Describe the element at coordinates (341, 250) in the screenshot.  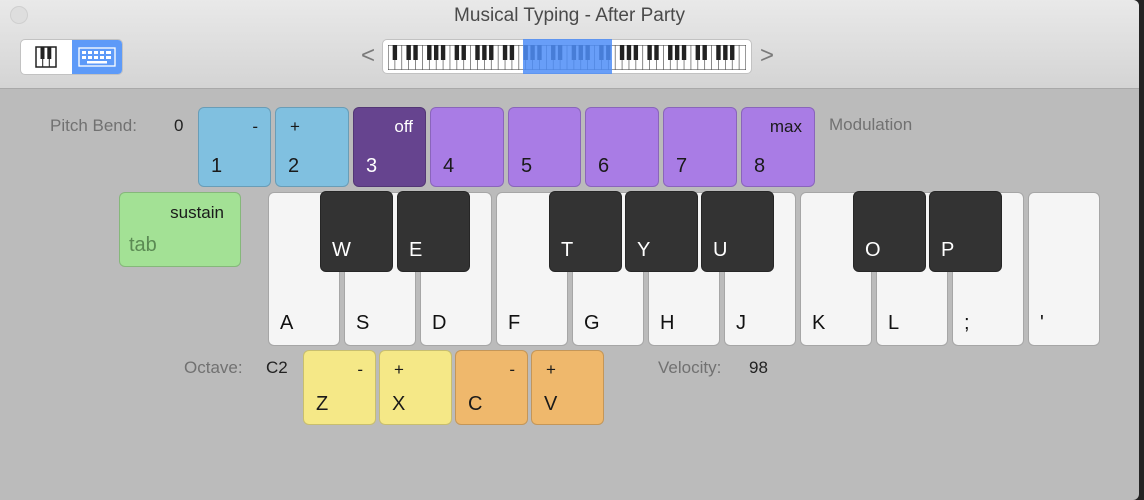
I see `key-letter: W` at that location.